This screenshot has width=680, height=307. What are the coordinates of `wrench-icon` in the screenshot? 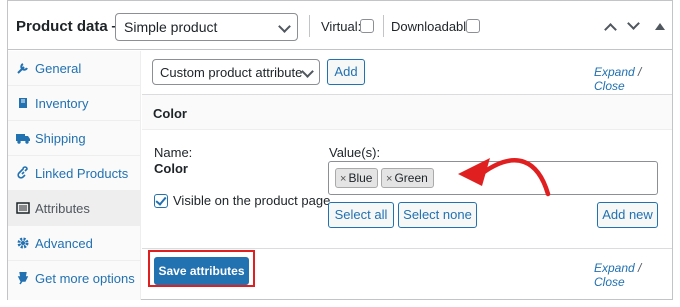 It's located at (23, 68).